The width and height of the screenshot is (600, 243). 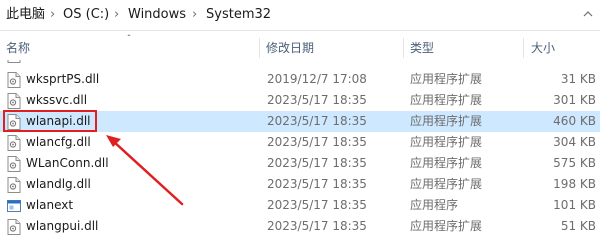 I want to click on column-header-type: 类型, so click(x=422, y=48).